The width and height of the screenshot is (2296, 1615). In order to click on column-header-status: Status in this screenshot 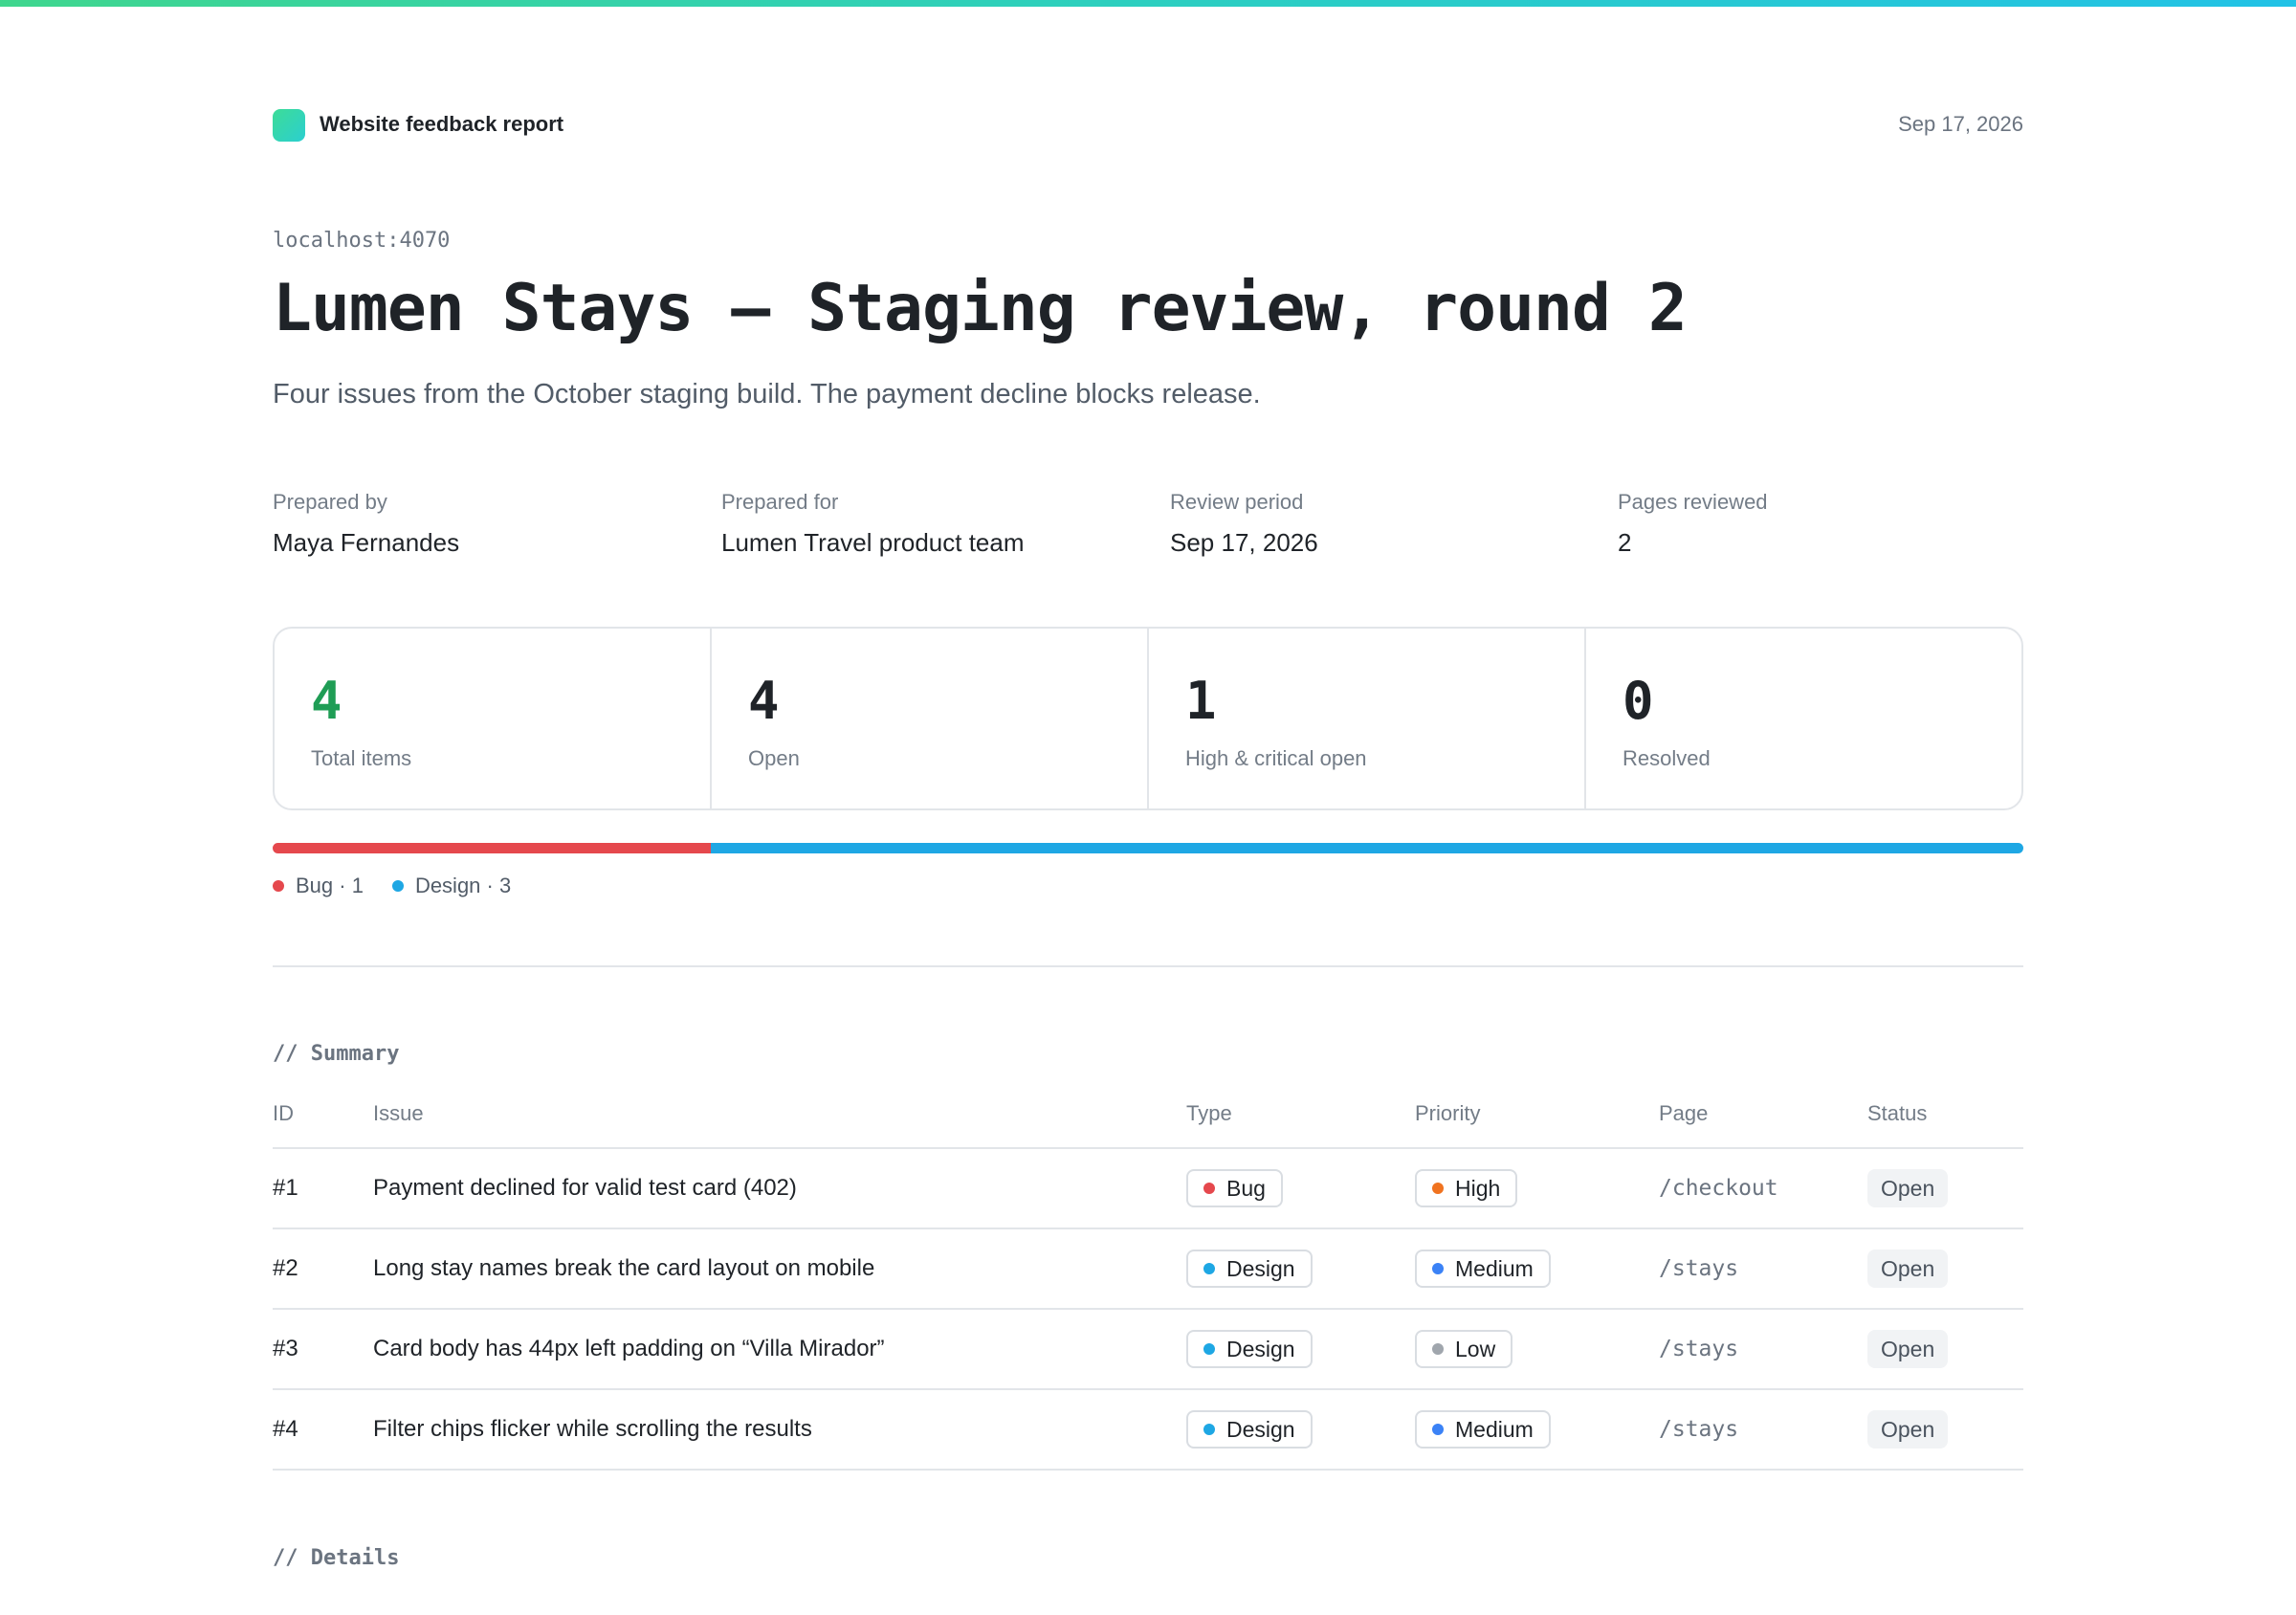, I will do `click(1898, 1113)`.